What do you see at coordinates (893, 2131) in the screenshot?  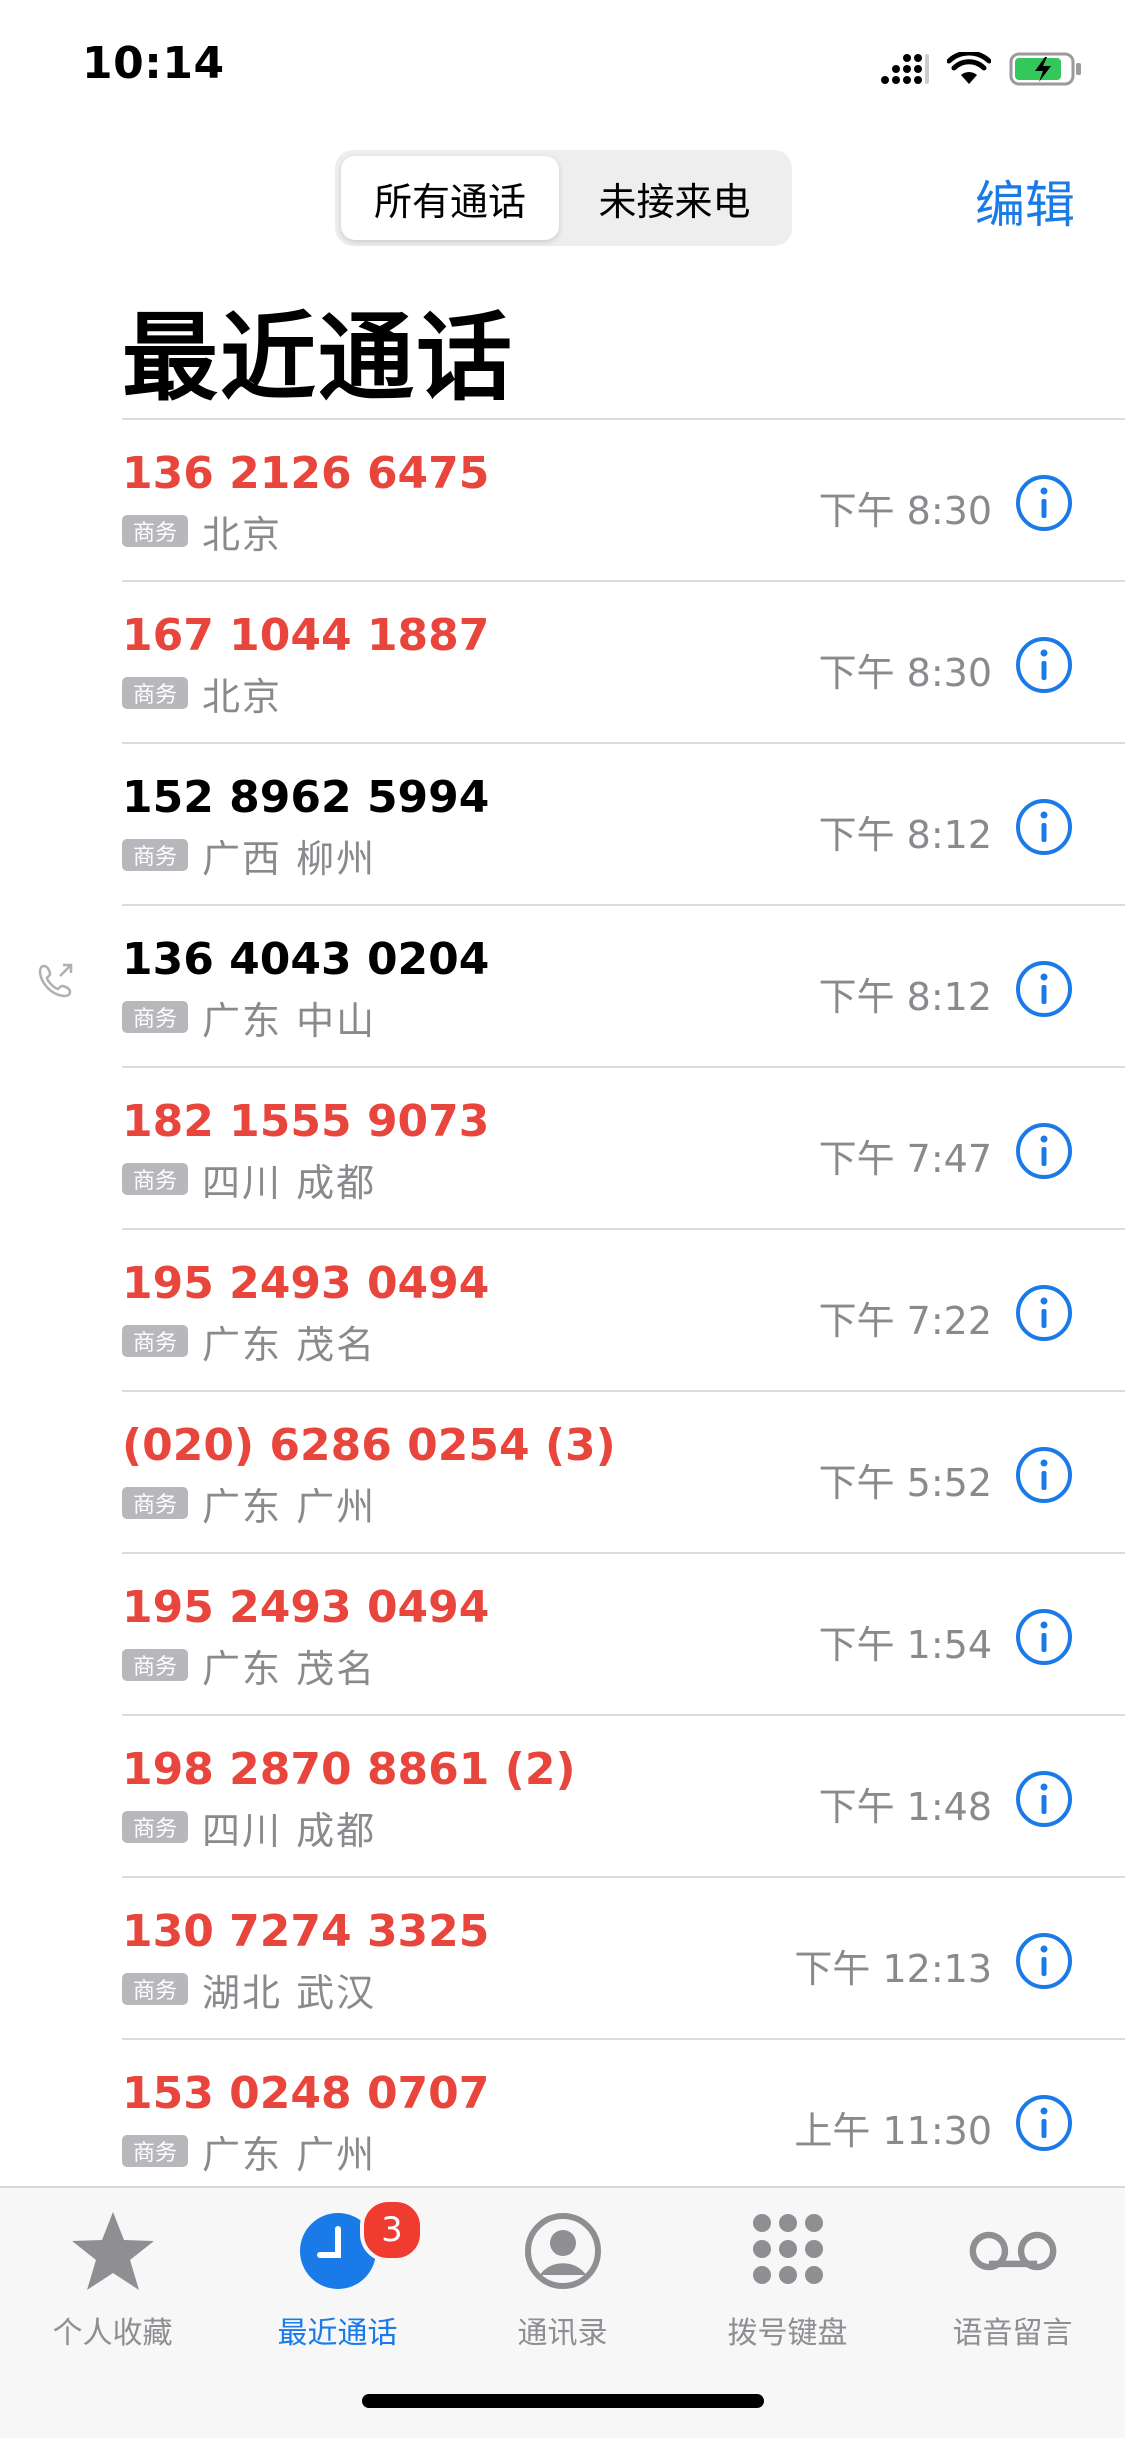 I see `call-time: 上午 11:30` at bounding box center [893, 2131].